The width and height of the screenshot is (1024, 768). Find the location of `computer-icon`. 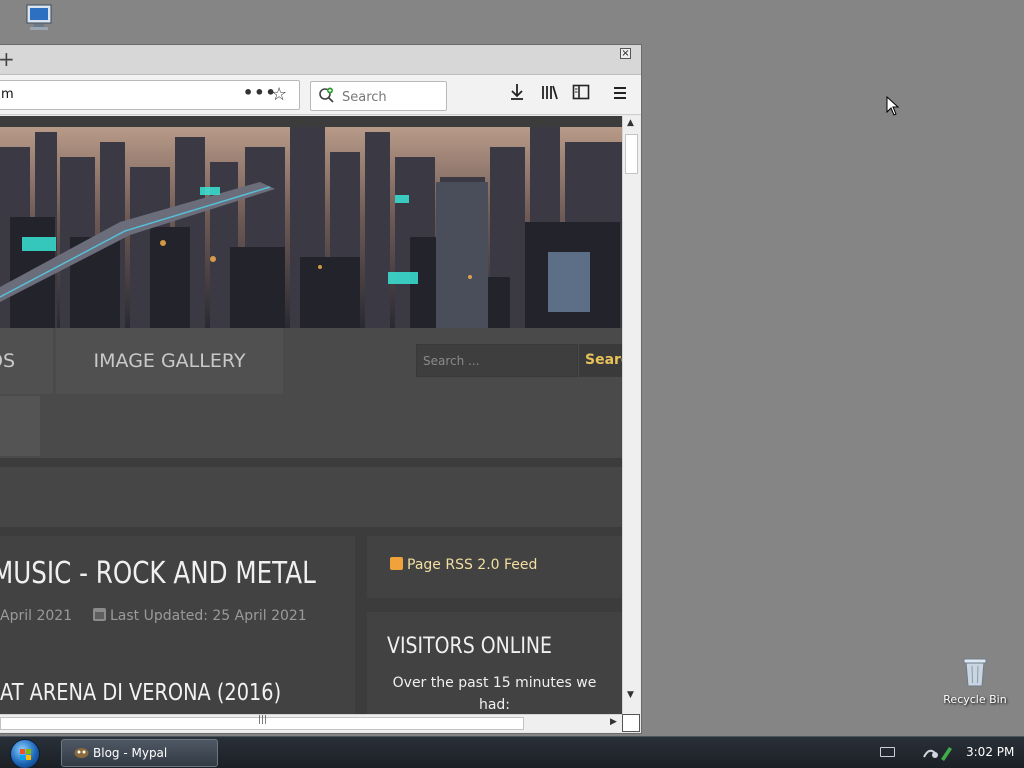

computer-icon is located at coordinates (39, 17).